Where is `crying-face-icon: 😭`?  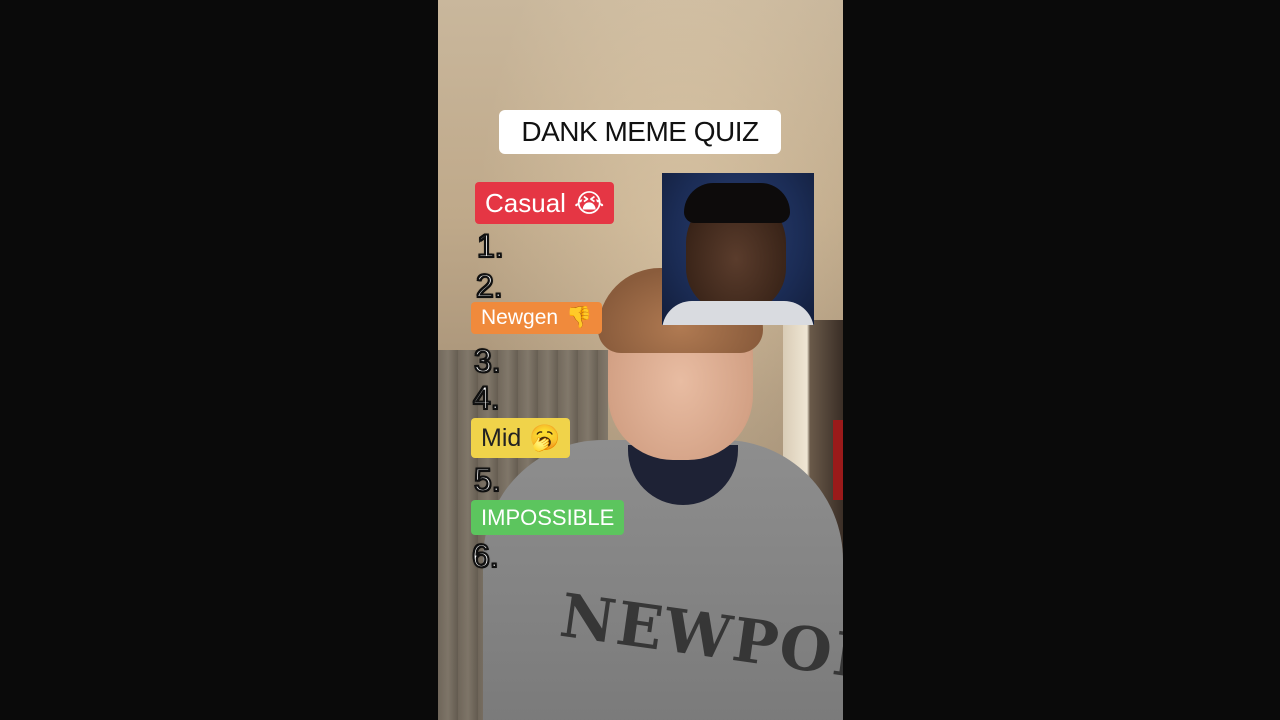
crying-face-icon: 😭 is located at coordinates (589, 202).